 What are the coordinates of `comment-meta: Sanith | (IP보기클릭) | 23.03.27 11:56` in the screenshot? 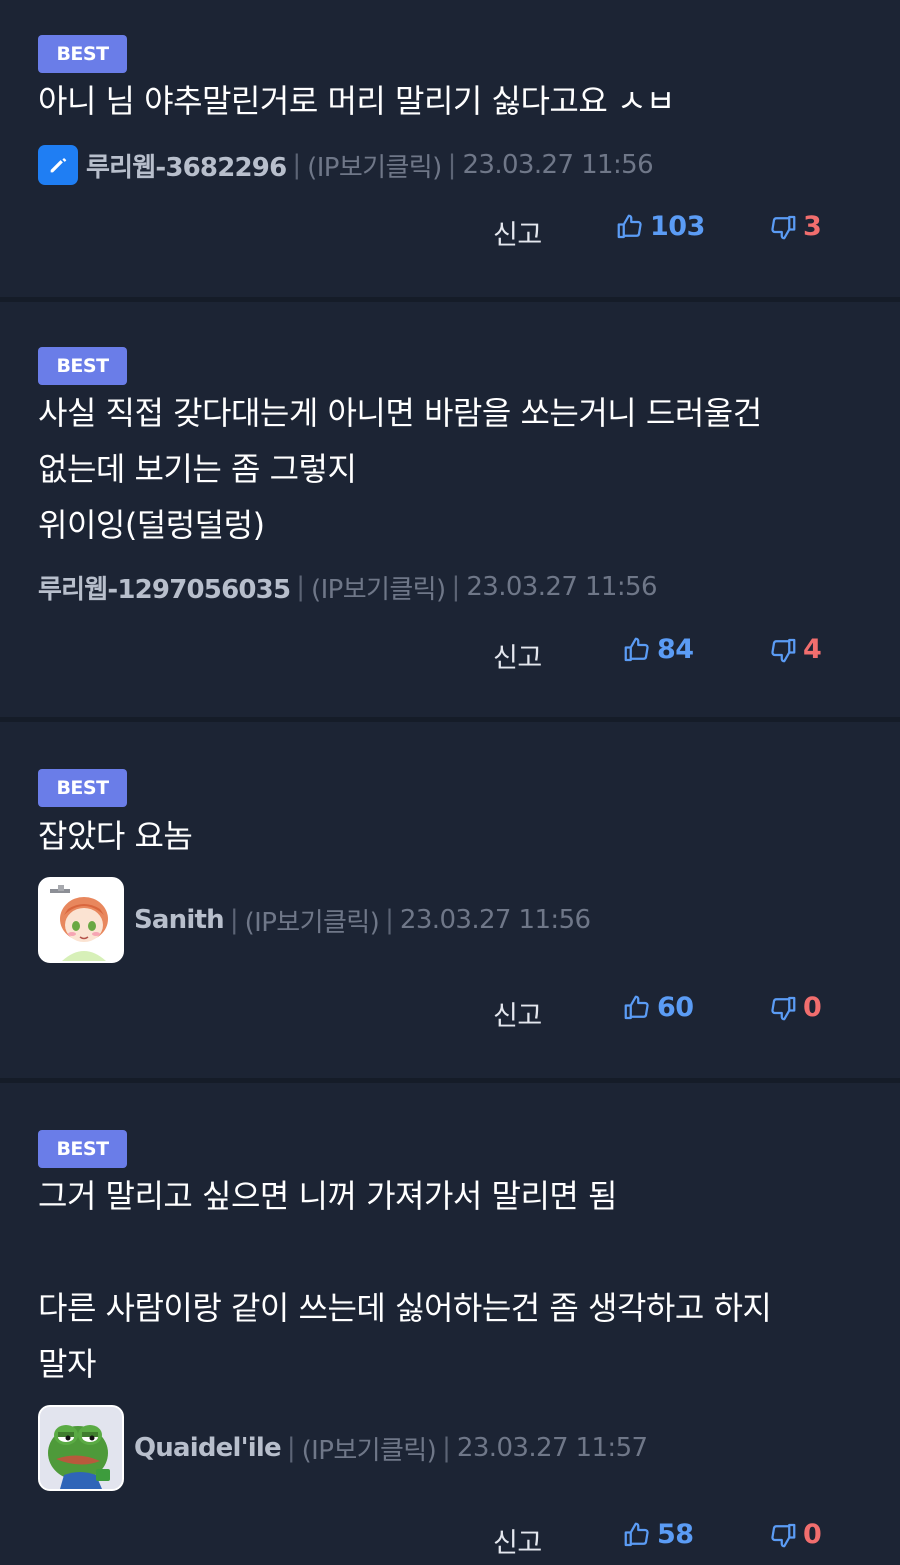 It's located at (314, 920).